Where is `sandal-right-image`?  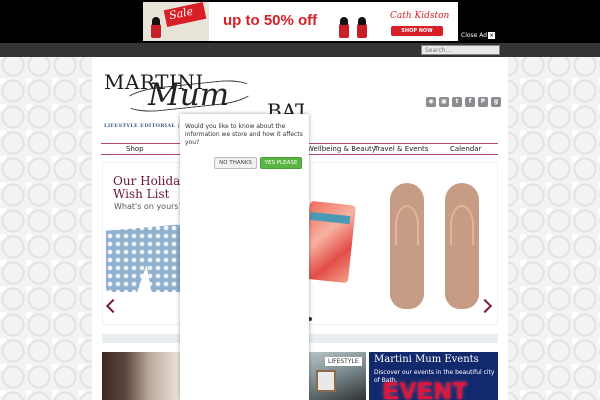
sandal-right-image is located at coordinates (462, 246).